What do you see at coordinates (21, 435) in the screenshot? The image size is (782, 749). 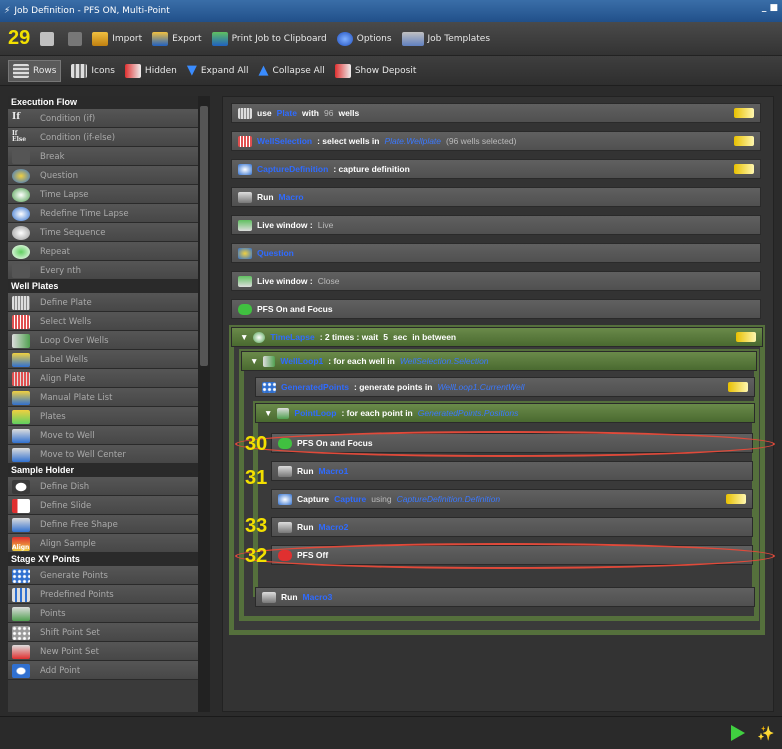 I see `move-to-well-icon` at bounding box center [21, 435].